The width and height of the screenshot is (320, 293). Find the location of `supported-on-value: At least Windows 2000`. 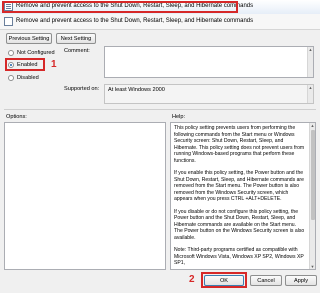

supported-on-value: At least Windows 2000 is located at coordinates (136, 90).